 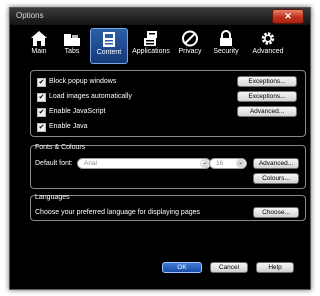 I want to click on default-font-label: Default font:, so click(x=54, y=163).